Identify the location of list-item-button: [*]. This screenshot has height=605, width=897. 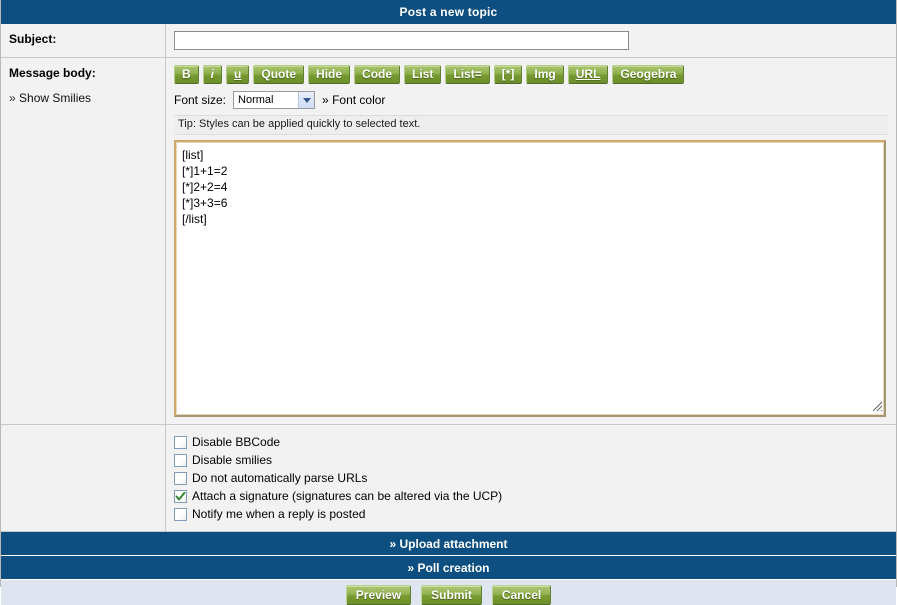
(508, 74).